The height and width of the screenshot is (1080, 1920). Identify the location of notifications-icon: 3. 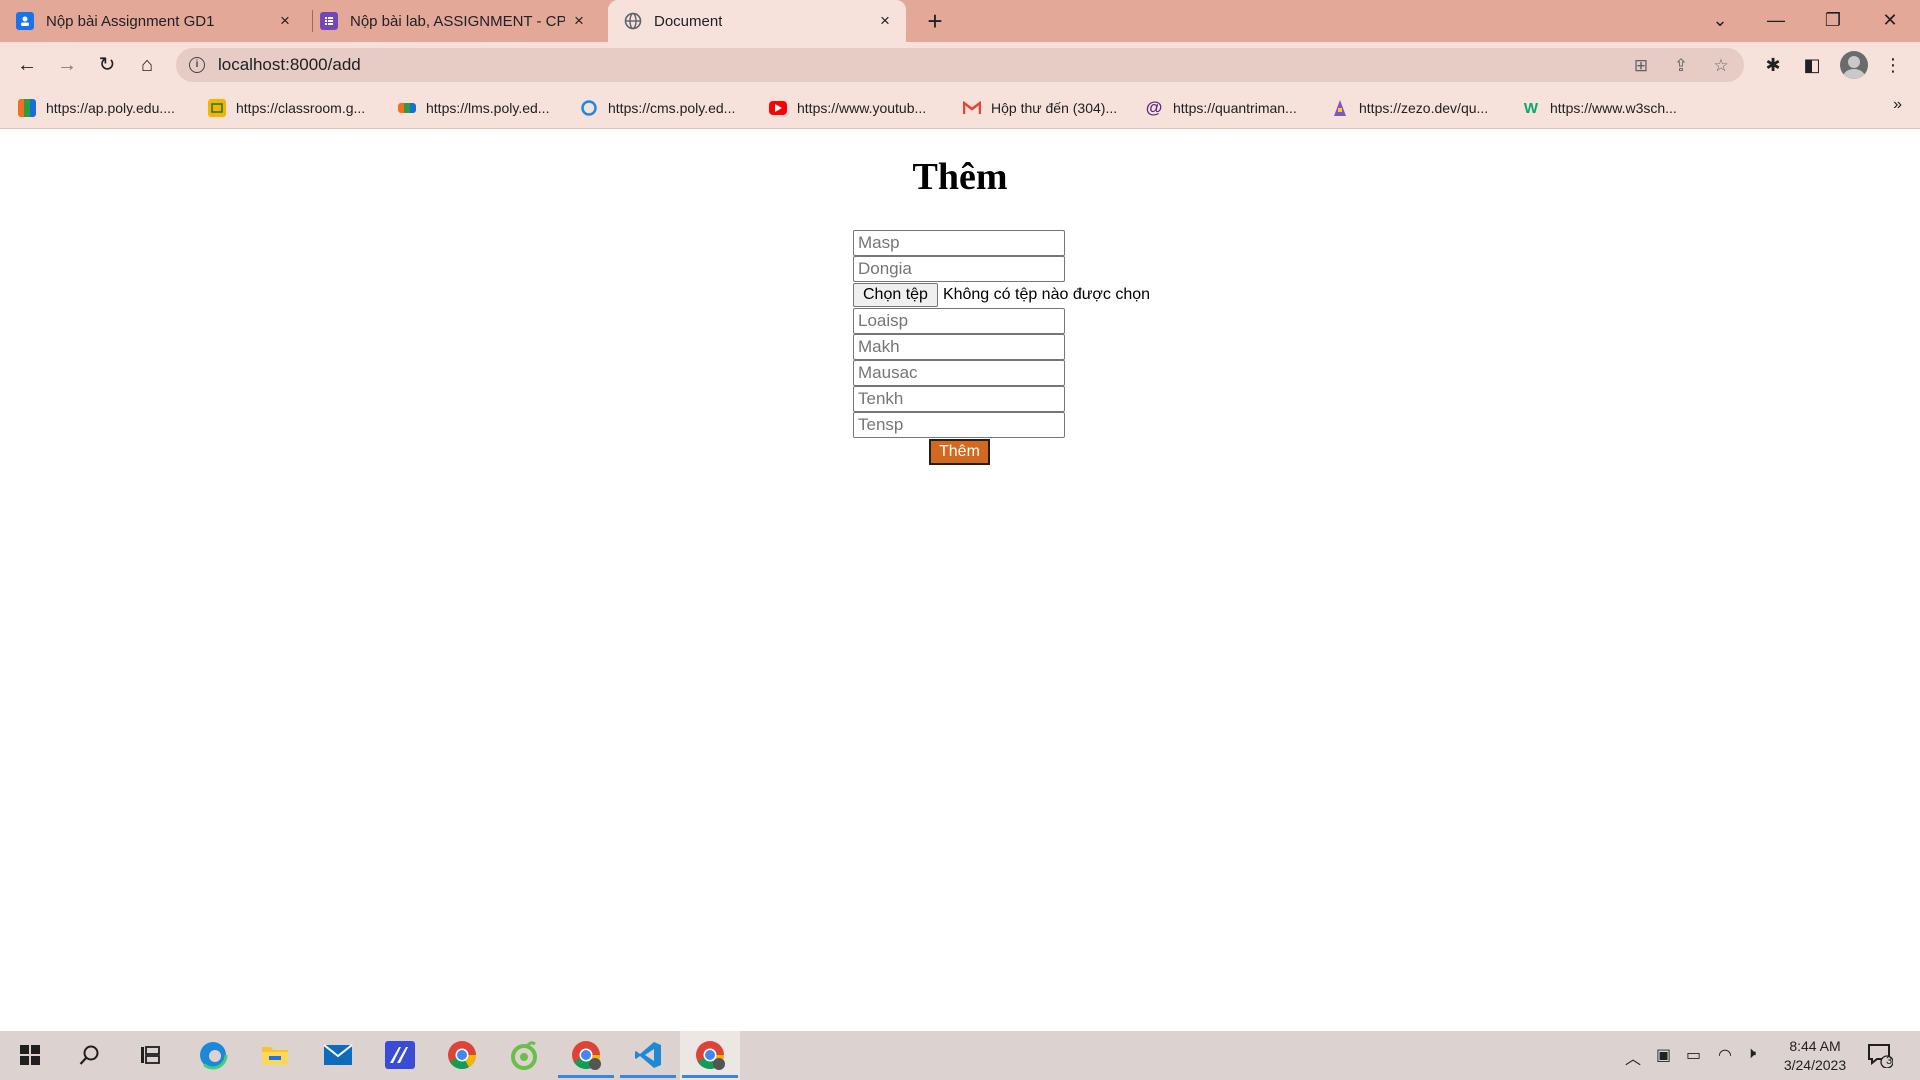
(1880, 1055).